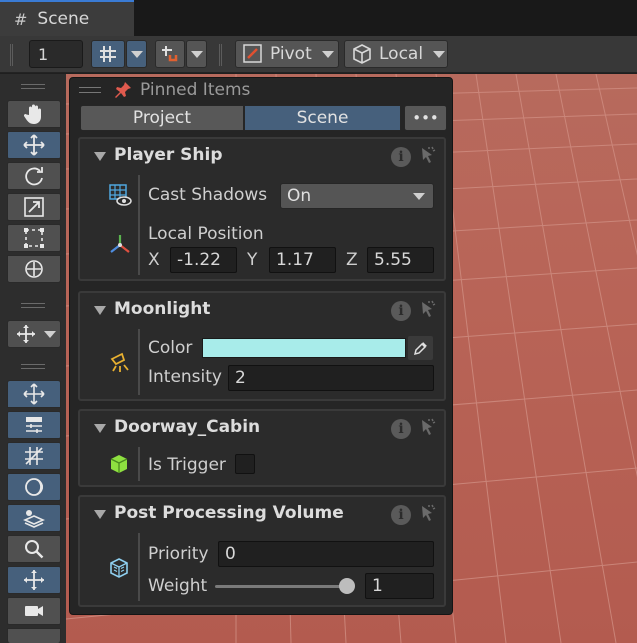 This screenshot has height=643, width=637. What do you see at coordinates (162, 309) in the screenshot?
I see `card-title: Moonlight` at bounding box center [162, 309].